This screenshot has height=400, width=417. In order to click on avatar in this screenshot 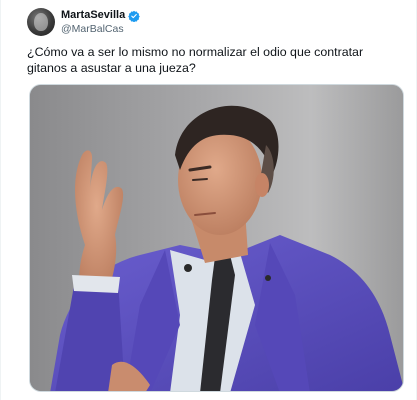, I will do `click(41, 22)`.